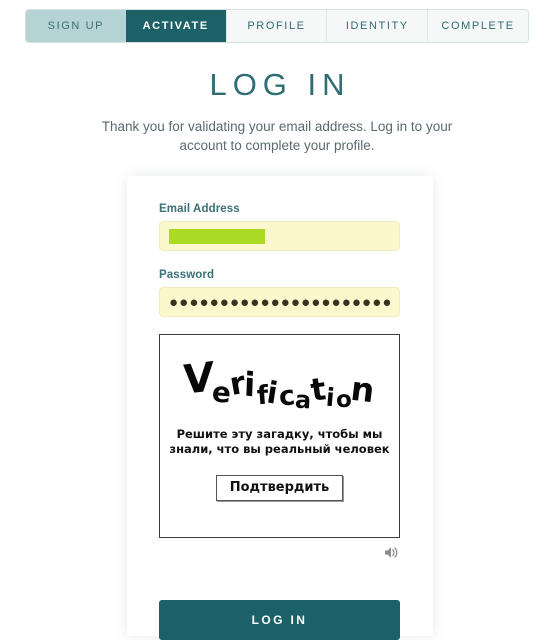 Image resolution: width=554 pixels, height=640 pixels. Describe the element at coordinates (217, 236) in the screenshot. I see `email-redaction-bar` at that location.